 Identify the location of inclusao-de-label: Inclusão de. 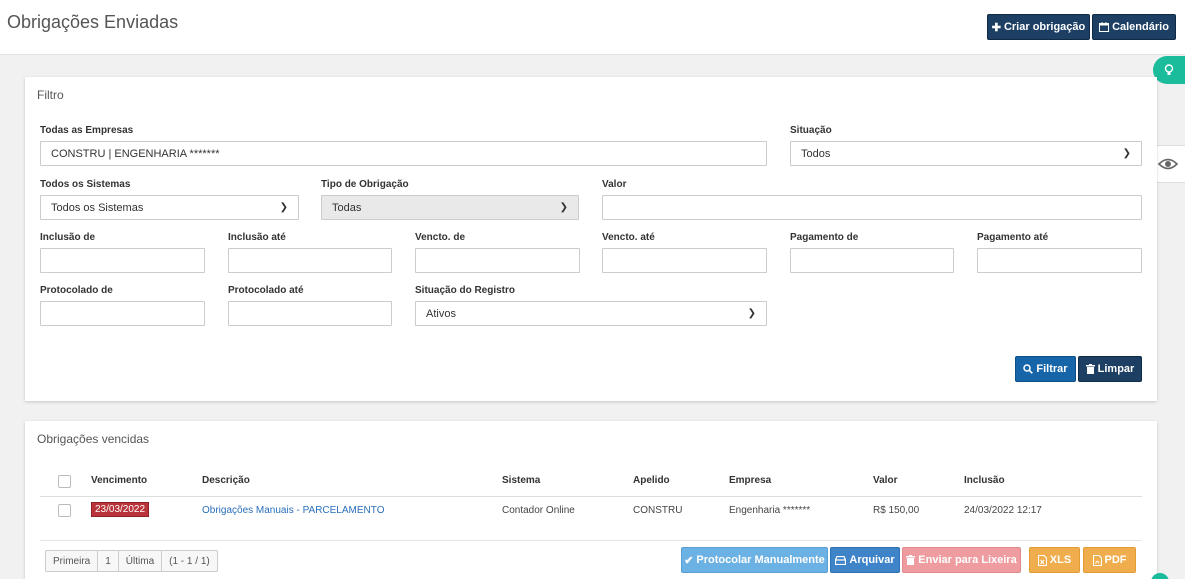
(68, 237).